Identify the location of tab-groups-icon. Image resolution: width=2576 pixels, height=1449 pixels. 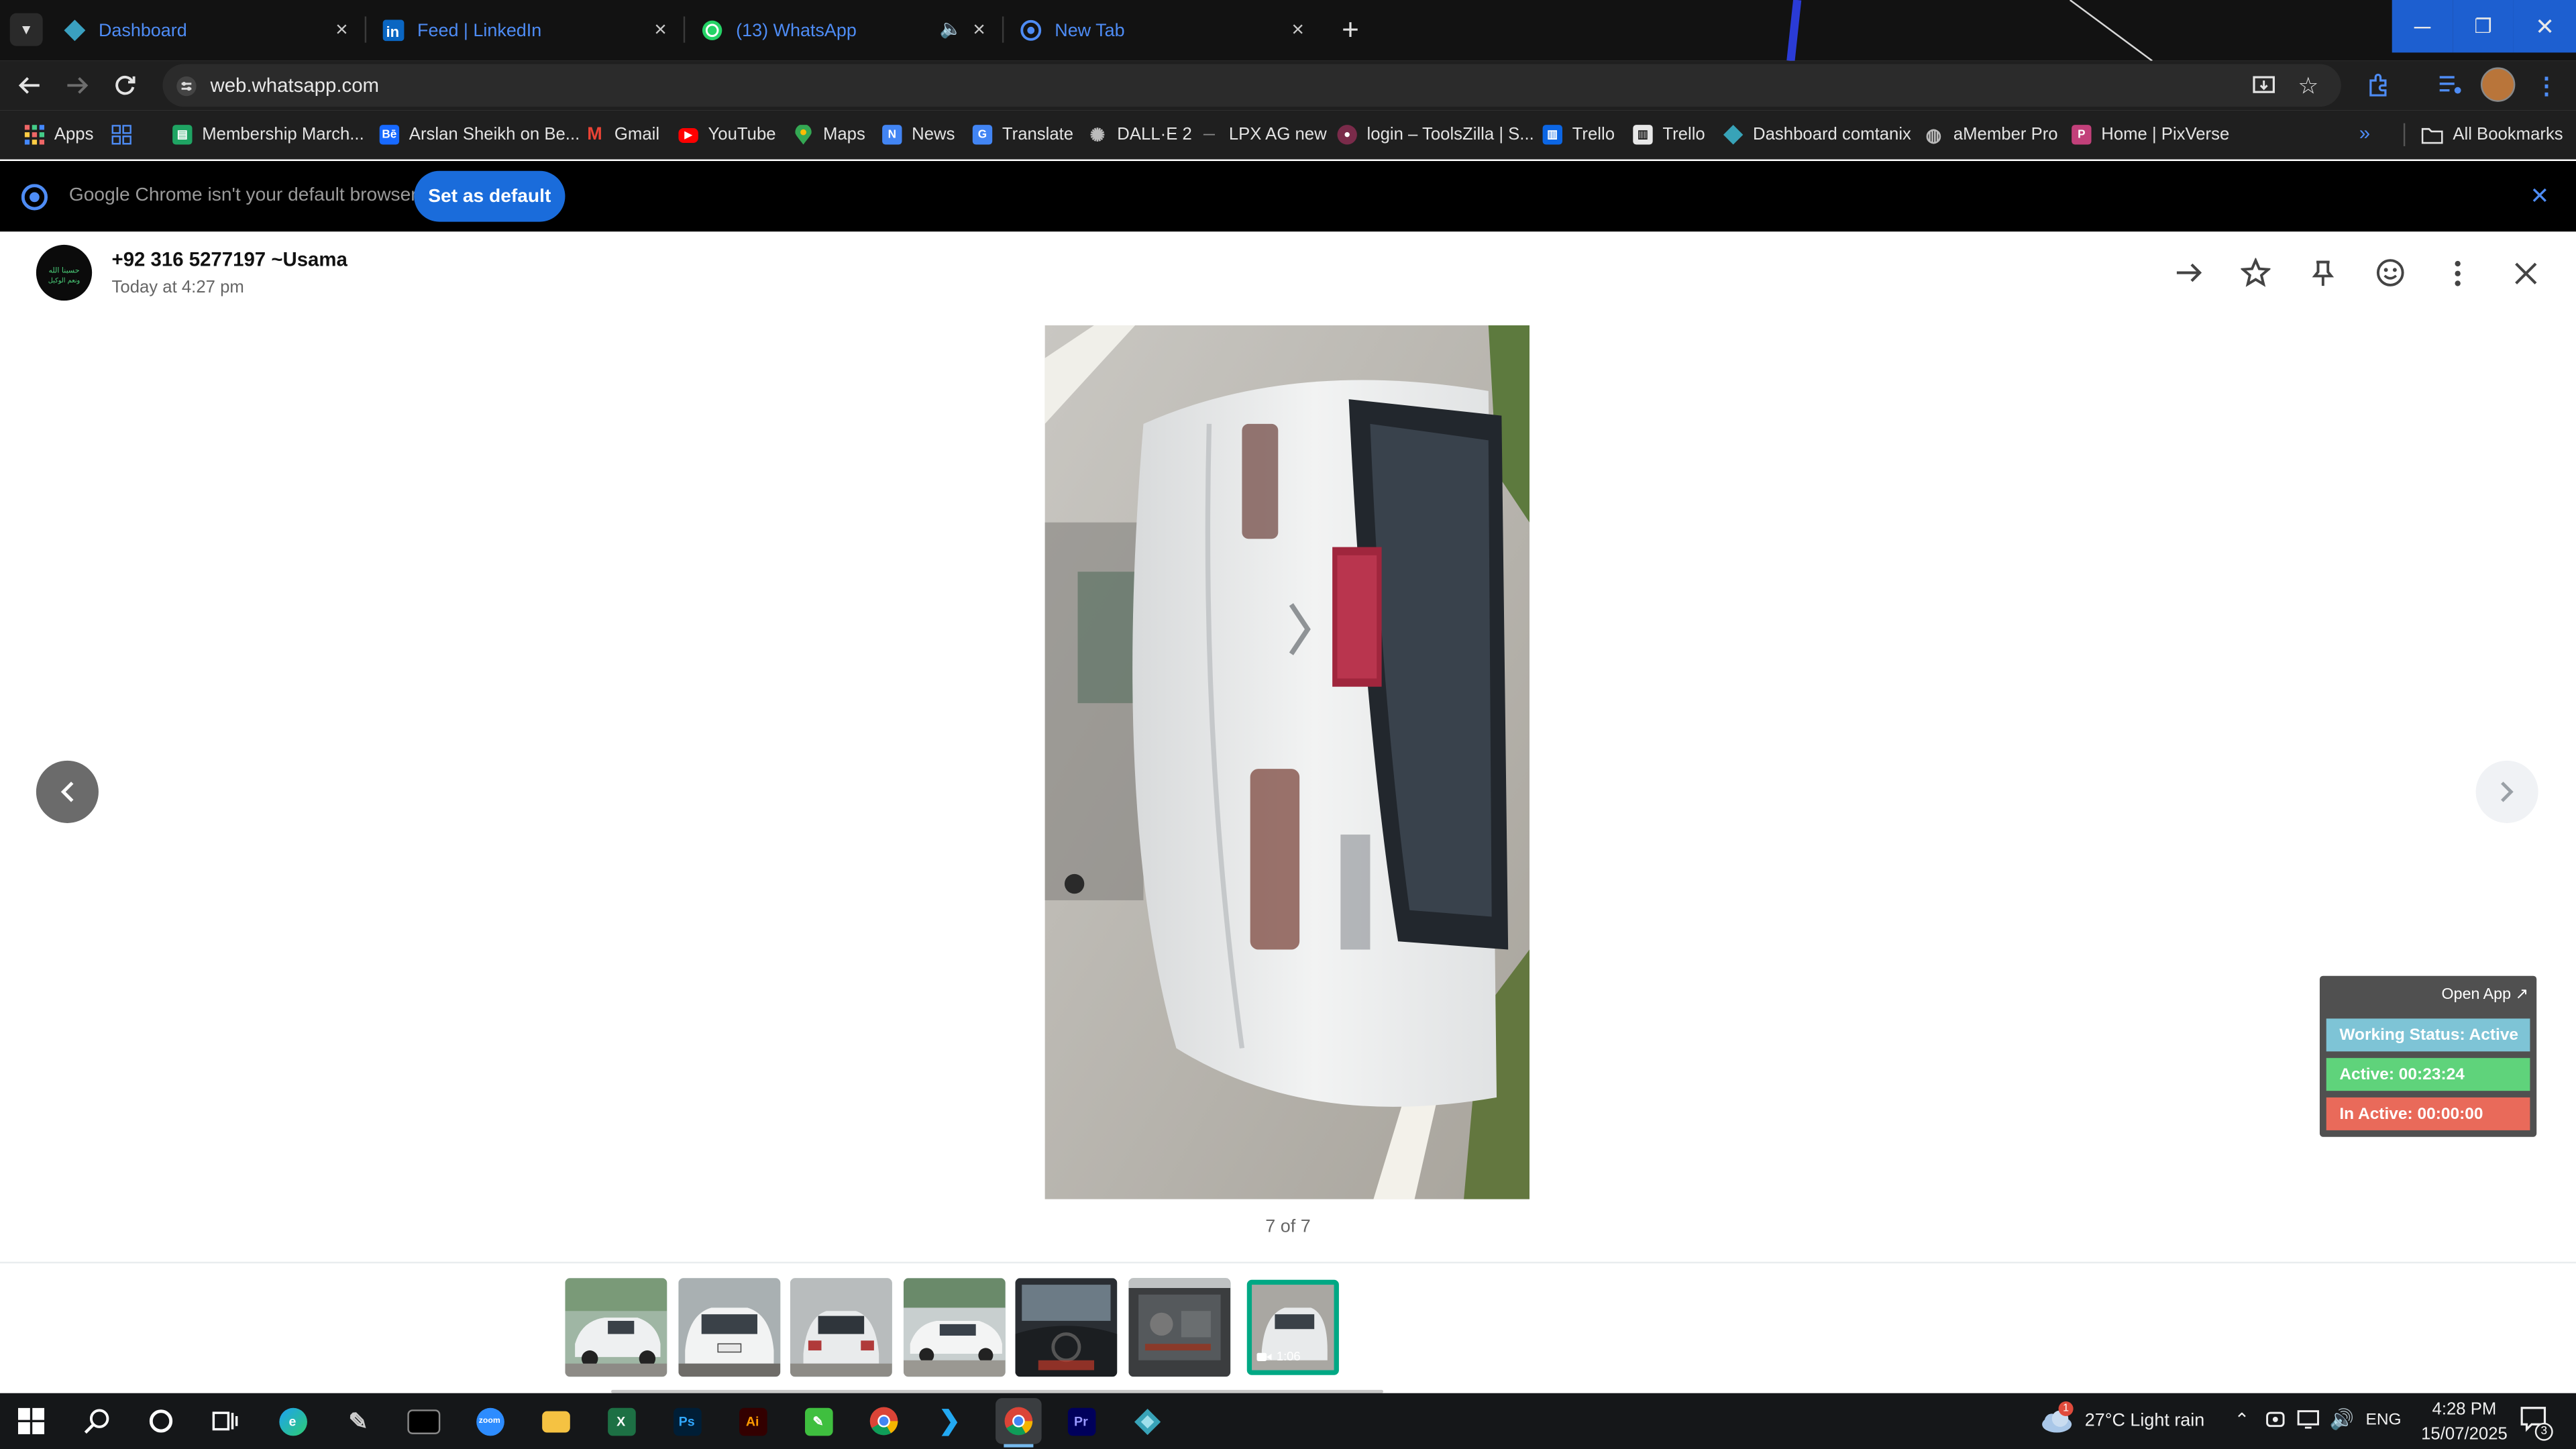
(121, 135).